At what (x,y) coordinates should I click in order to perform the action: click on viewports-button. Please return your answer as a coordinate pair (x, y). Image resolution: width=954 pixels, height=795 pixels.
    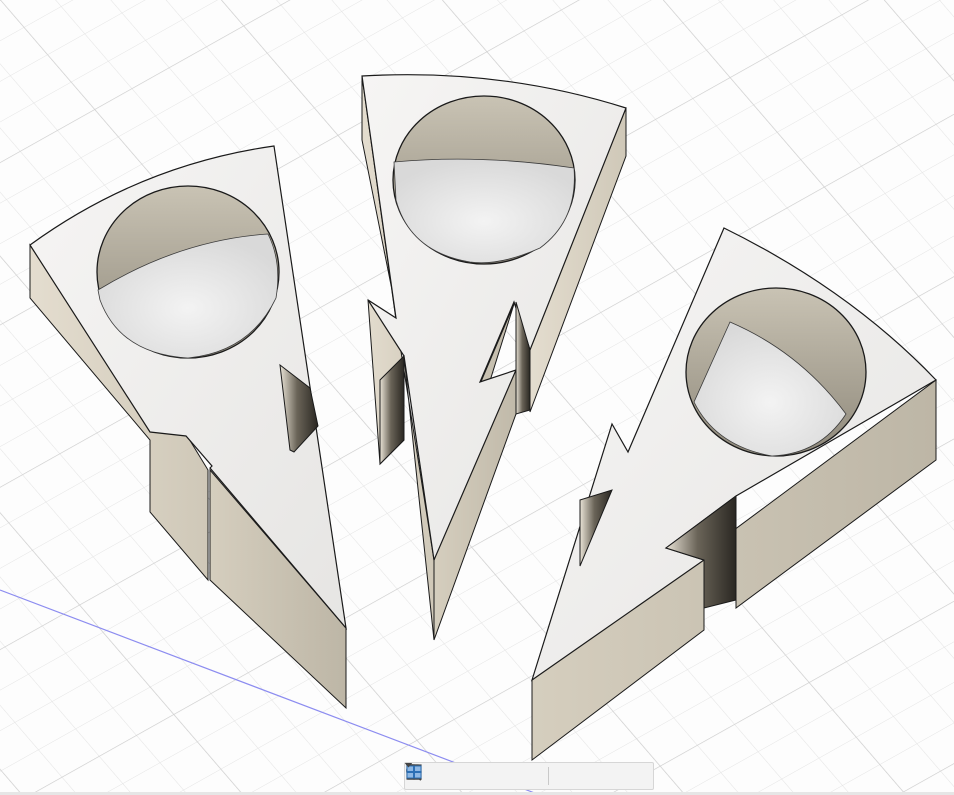
    Looking at the image, I should click on (522, 776).